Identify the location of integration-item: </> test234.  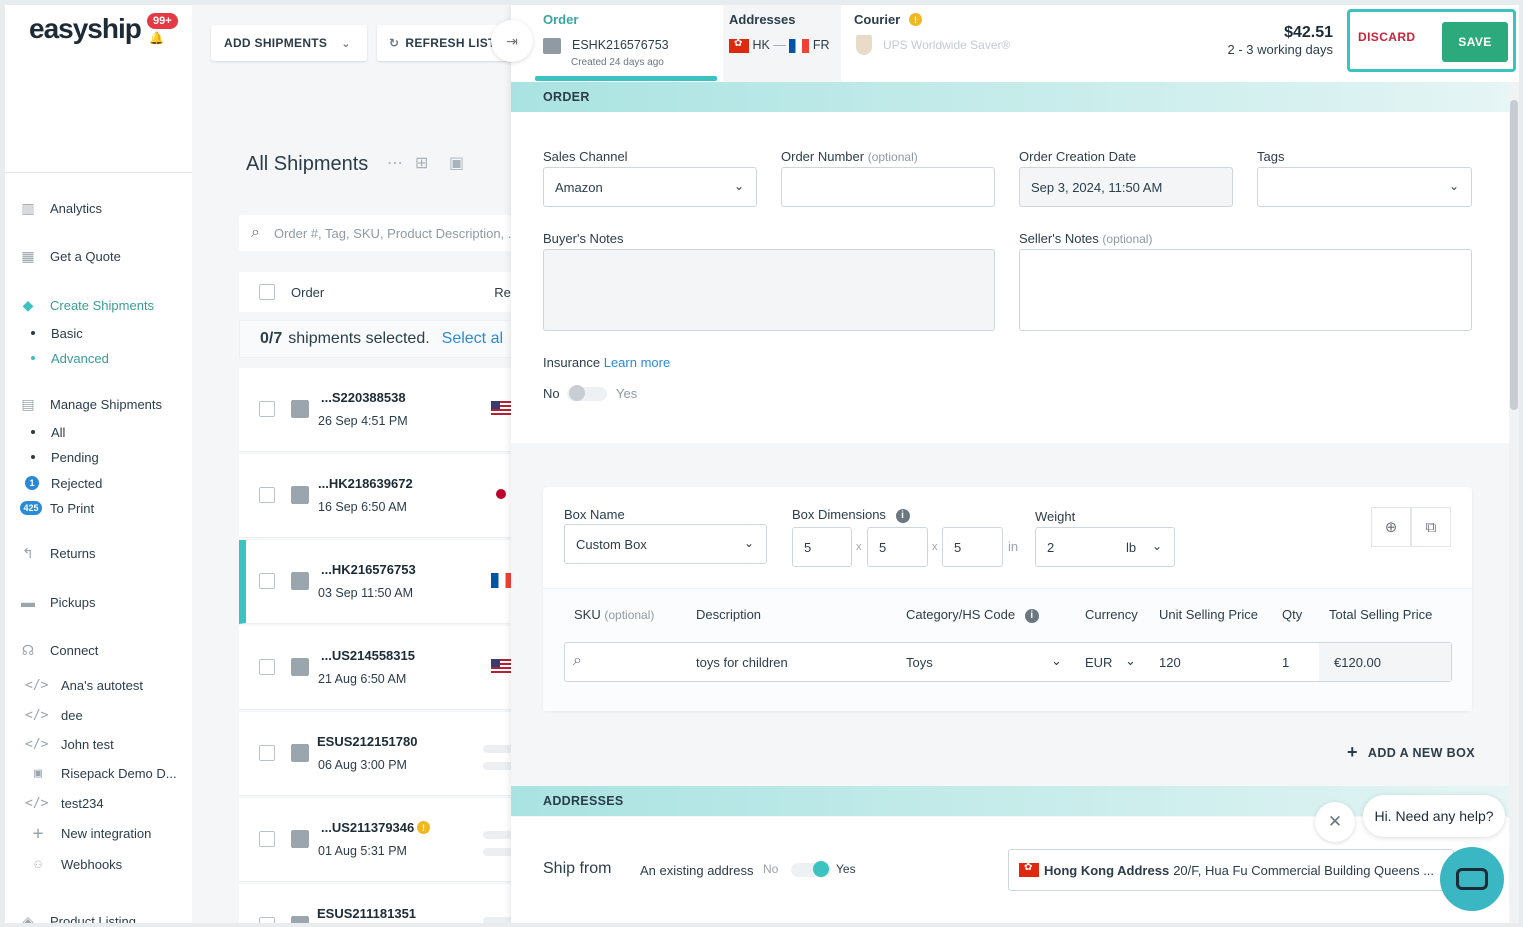
(98, 803).